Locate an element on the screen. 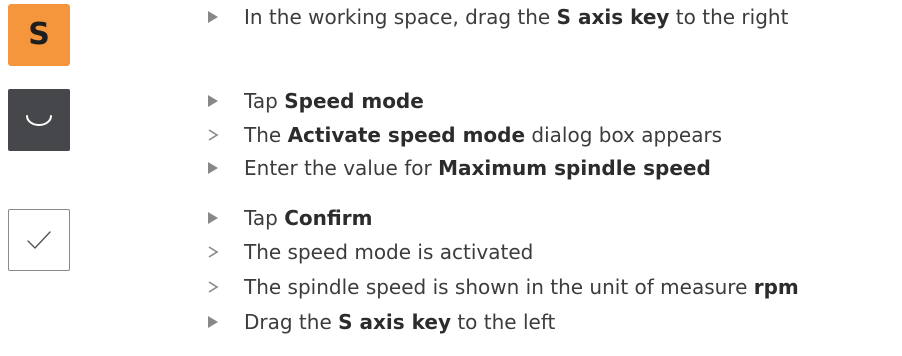 The image size is (902, 356). step-text: Tap Speed mode is located at coordinates (334, 101).